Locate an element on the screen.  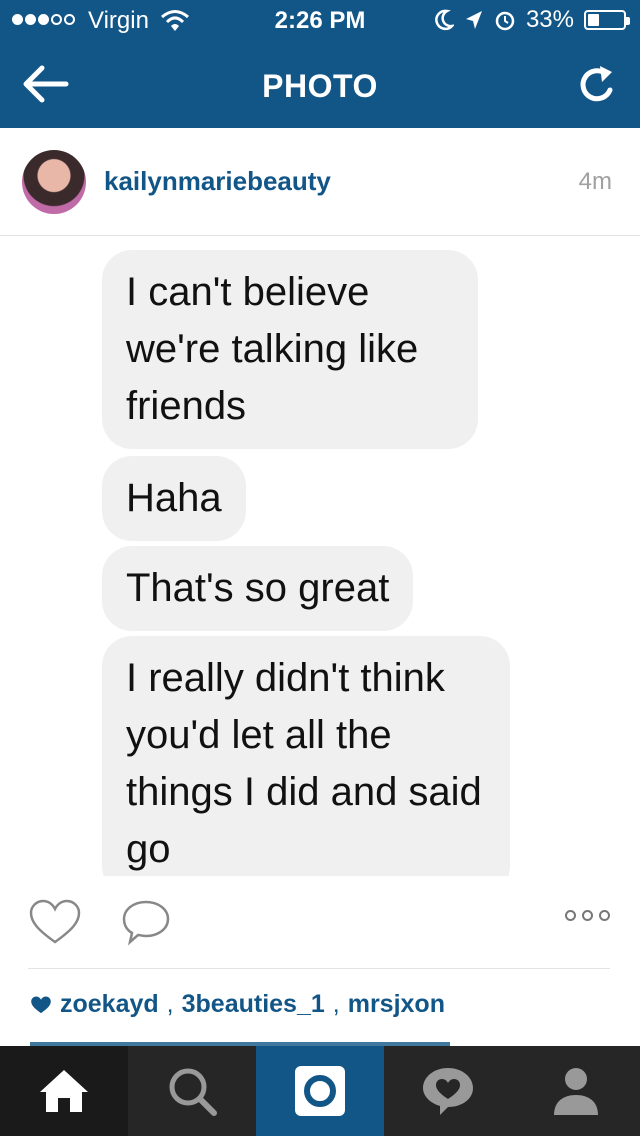
post-timestamp: 4m is located at coordinates (595, 181).